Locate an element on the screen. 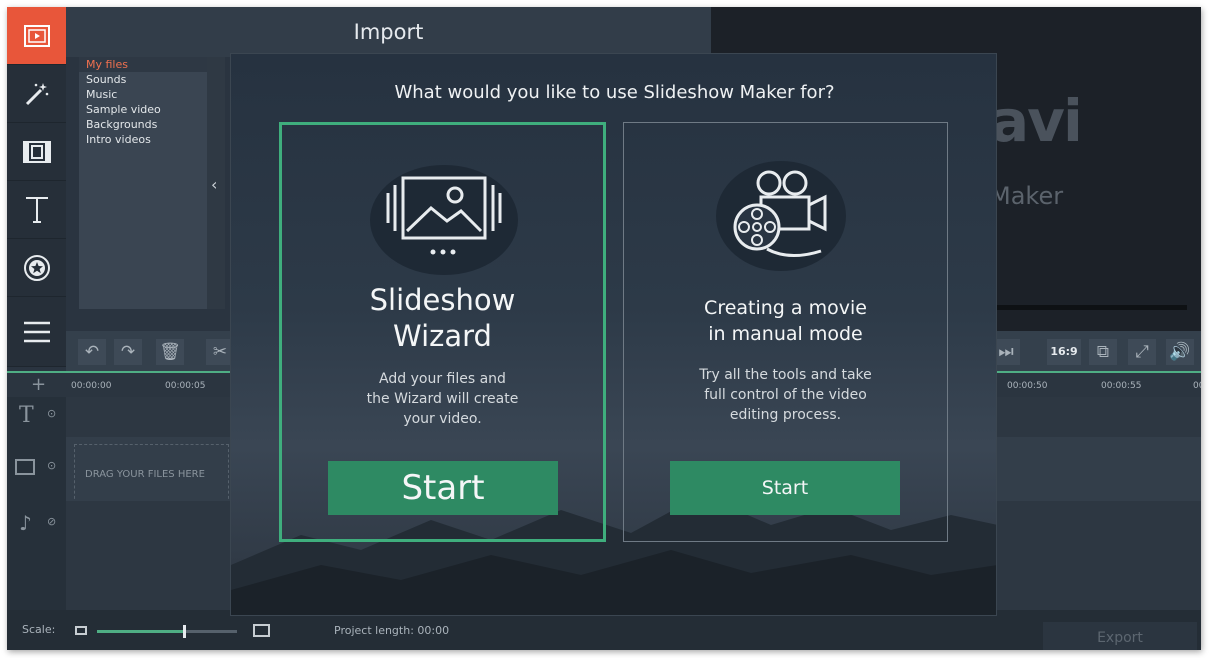  music-note-icon: ♪ is located at coordinates (25, 523).